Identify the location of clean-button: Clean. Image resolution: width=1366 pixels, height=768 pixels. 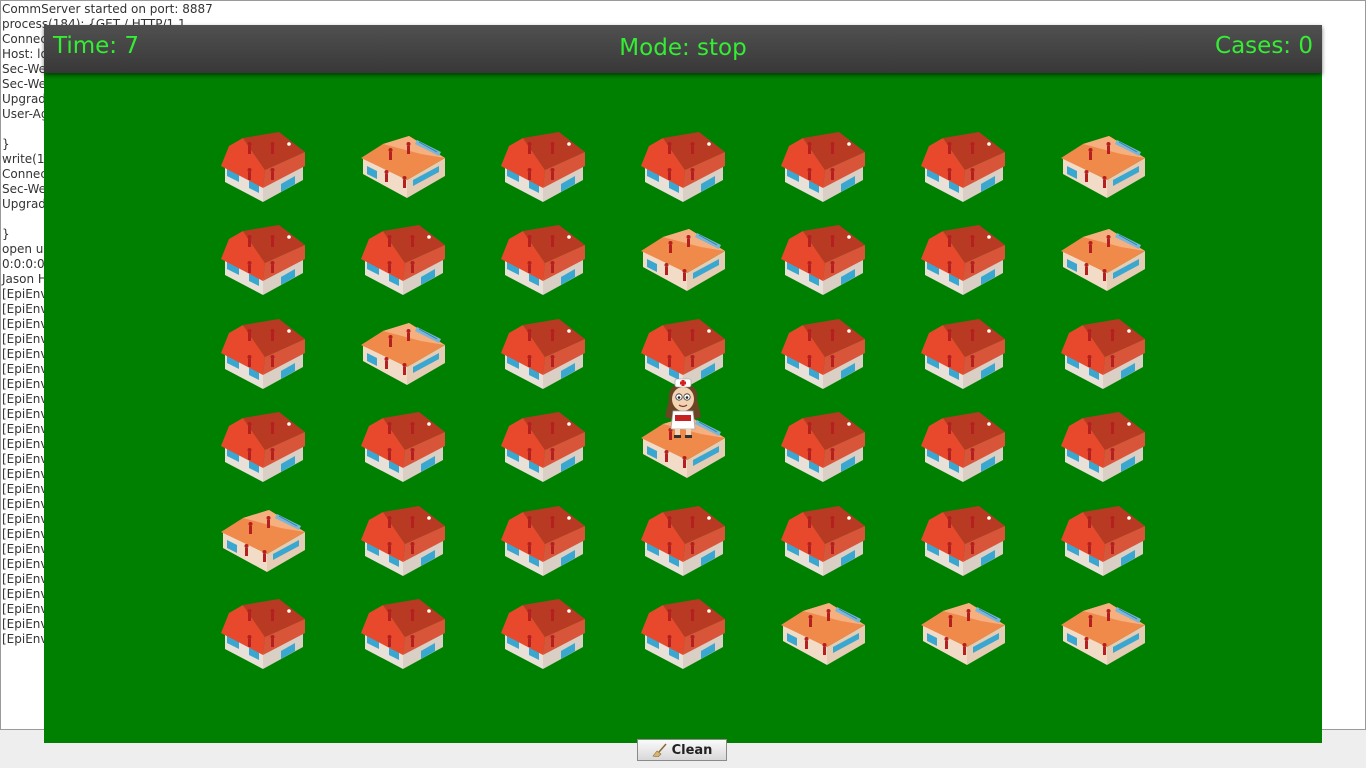
(682, 750).